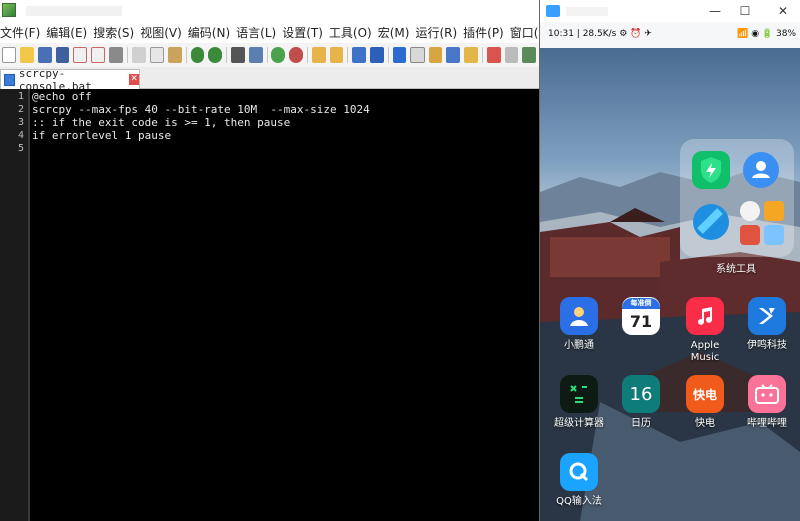  I want to click on stop-macro-icon, so click(511, 55).